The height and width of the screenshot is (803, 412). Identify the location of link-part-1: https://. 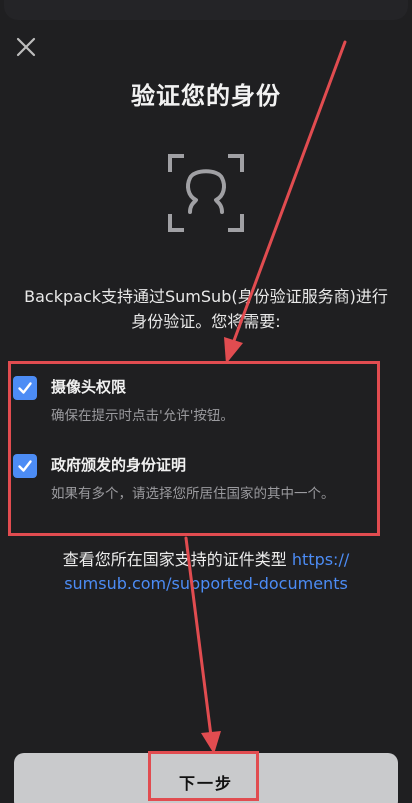
(320, 559).